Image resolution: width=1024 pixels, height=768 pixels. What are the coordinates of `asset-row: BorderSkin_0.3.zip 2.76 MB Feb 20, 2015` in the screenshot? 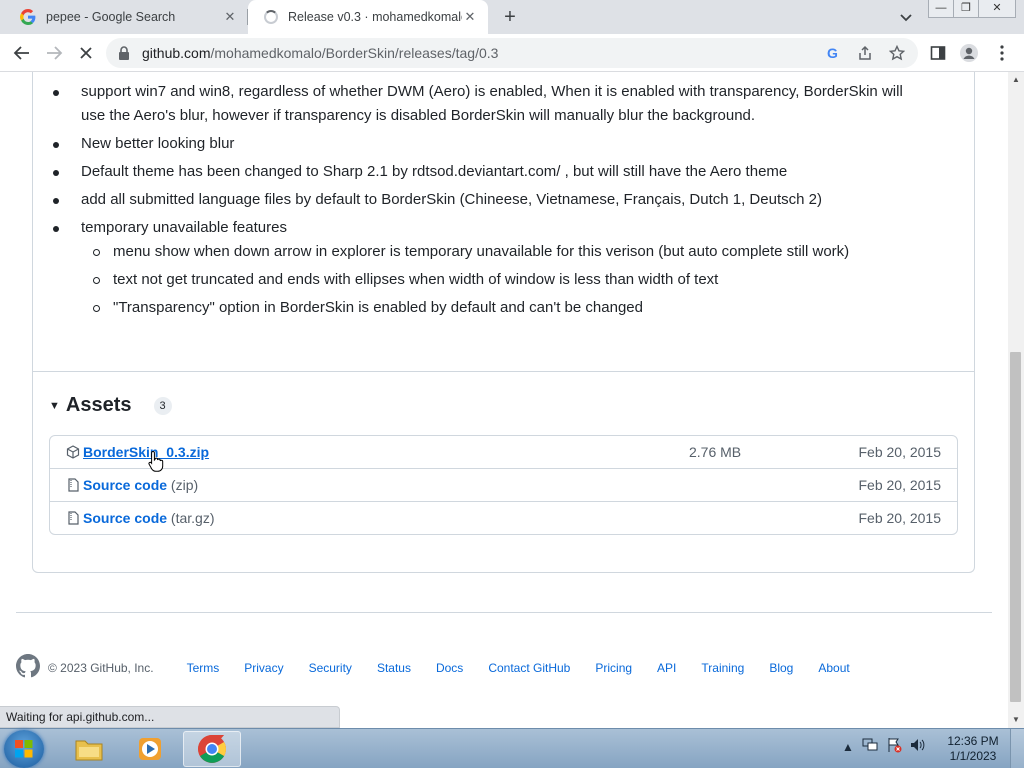 It's located at (503, 452).